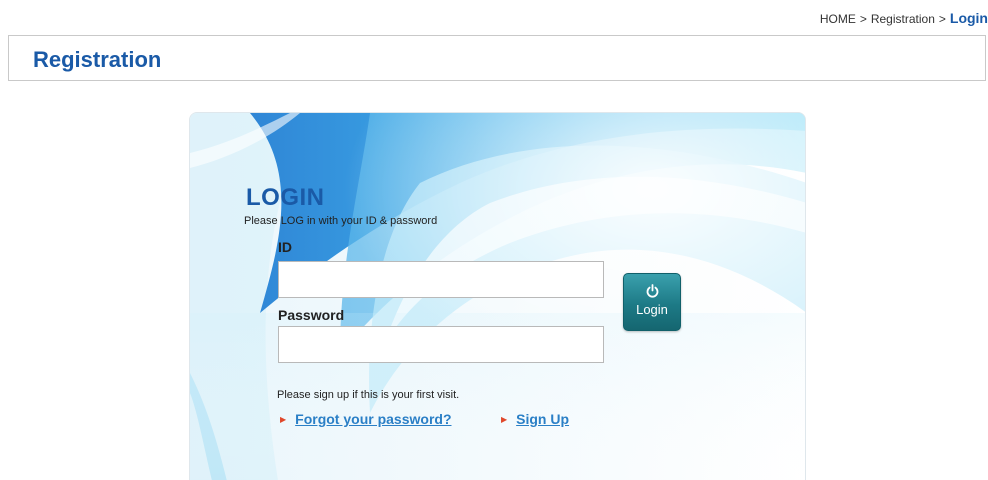 The width and height of the screenshot is (988, 480). What do you see at coordinates (968, 18) in the screenshot?
I see `breadcrumb-current: Login` at bounding box center [968, 18].